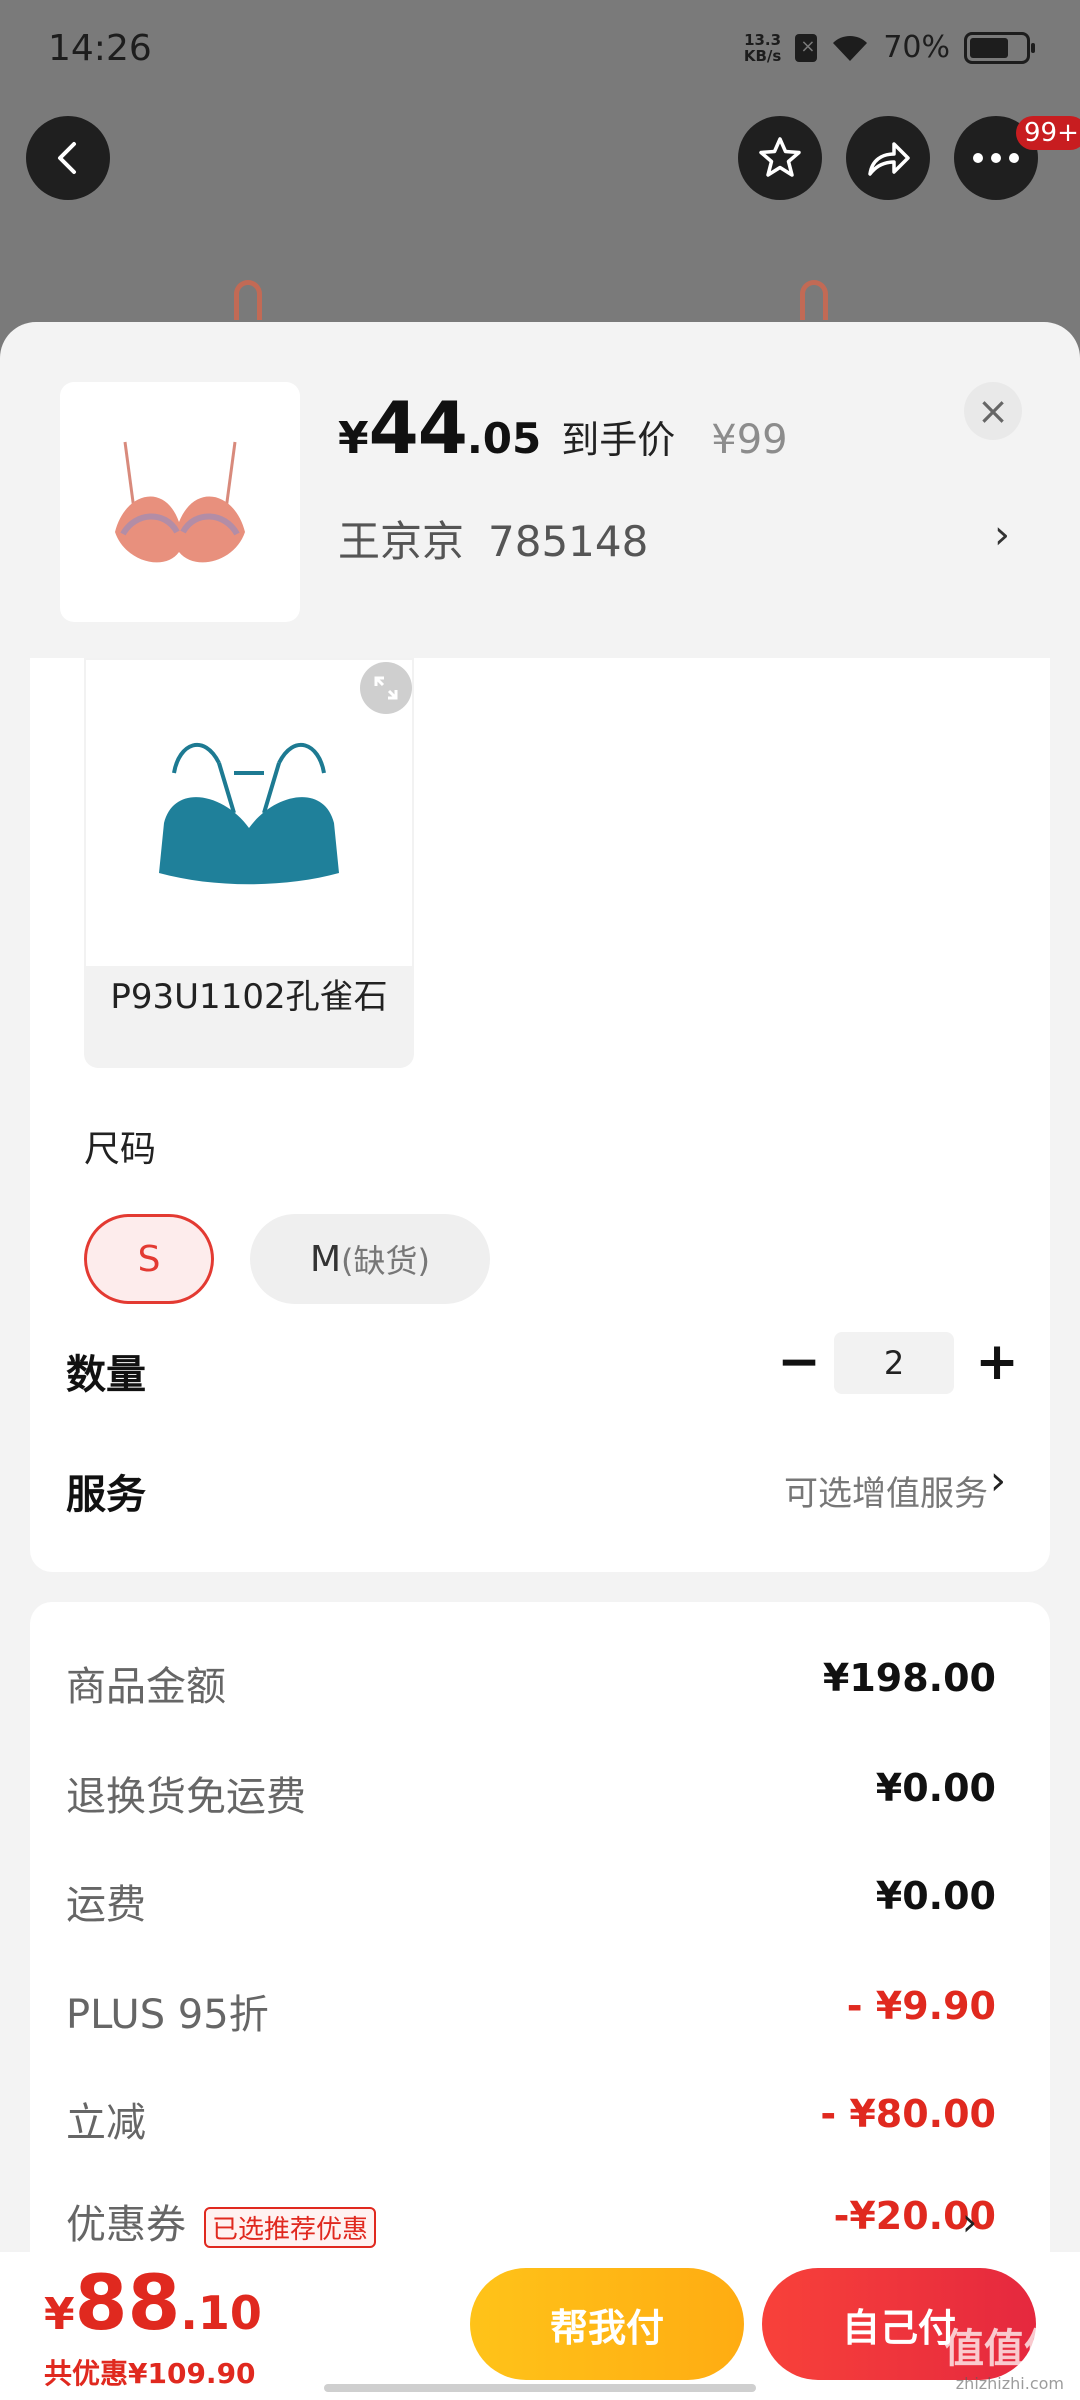  I want to click on teal-bra-image, so click(249, 813).